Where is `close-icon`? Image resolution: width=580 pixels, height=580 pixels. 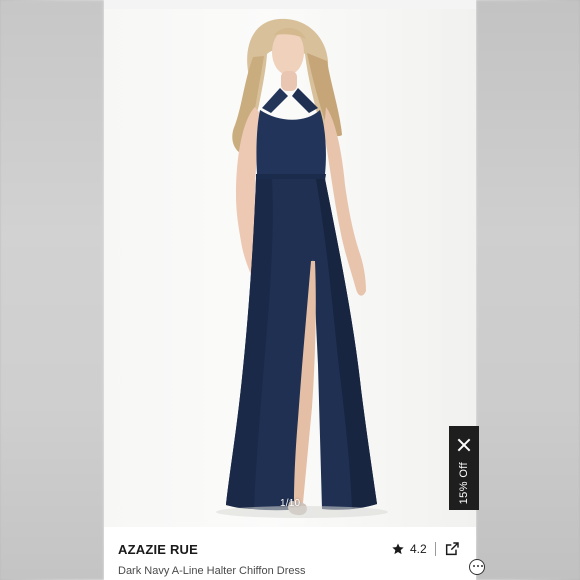 close-icon is located at coordinates (464, 445).